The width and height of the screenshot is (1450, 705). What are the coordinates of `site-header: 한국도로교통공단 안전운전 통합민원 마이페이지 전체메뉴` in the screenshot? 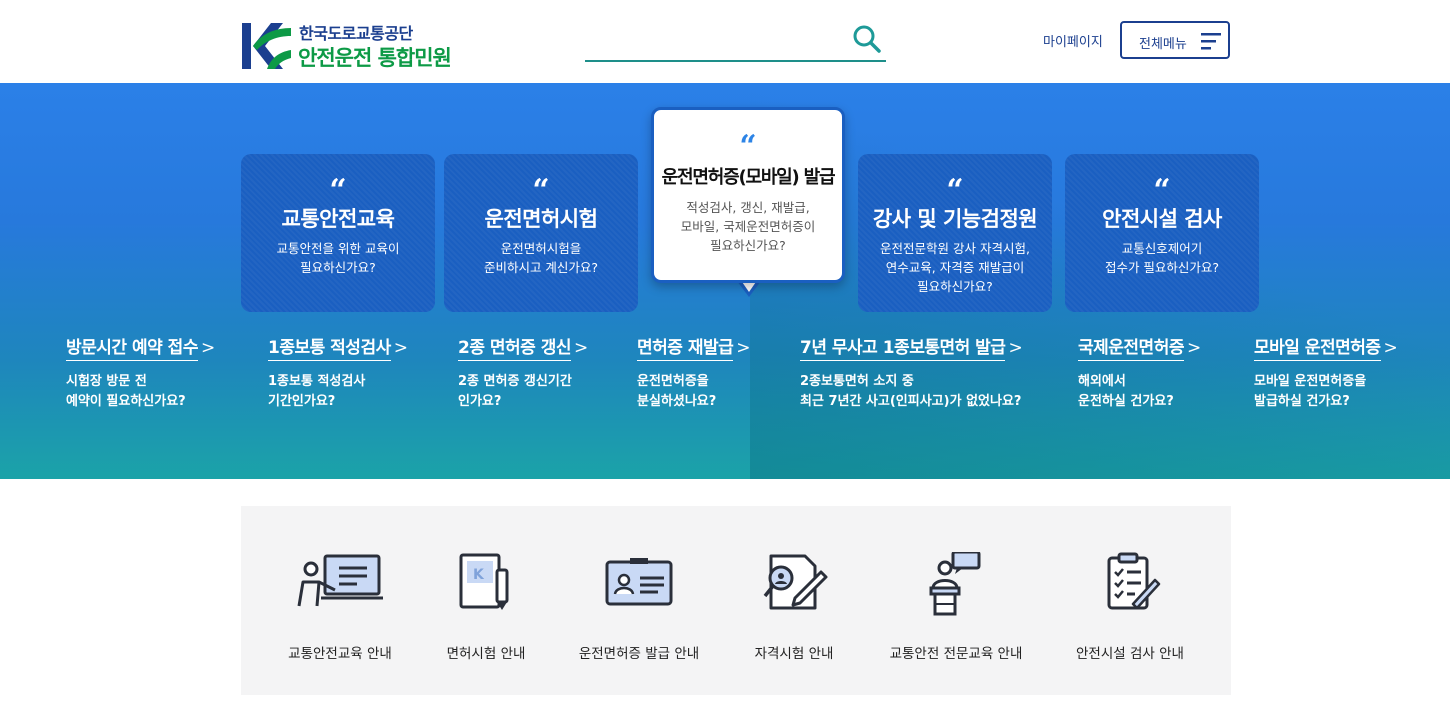 It's located at (725, 41).